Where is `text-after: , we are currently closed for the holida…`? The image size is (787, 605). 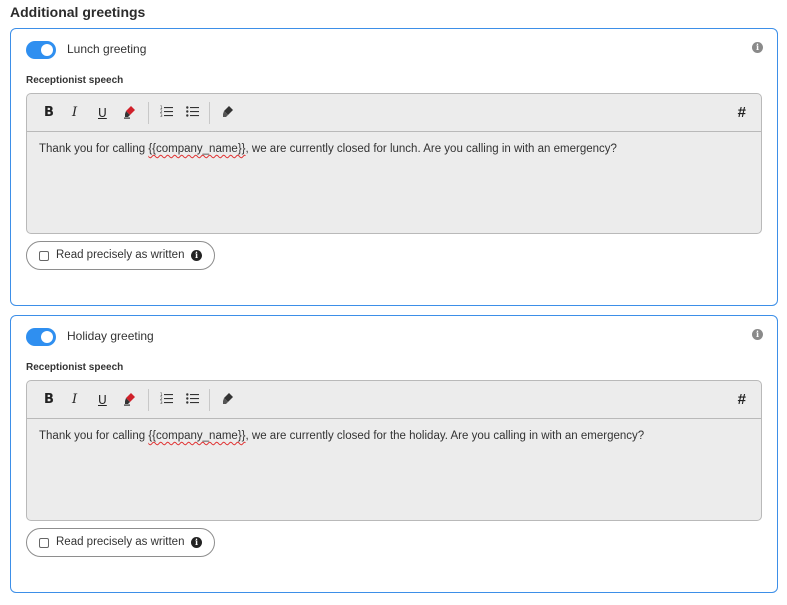
text-after: , we are currently closed for the holida… is located at coordinates (445, 436).